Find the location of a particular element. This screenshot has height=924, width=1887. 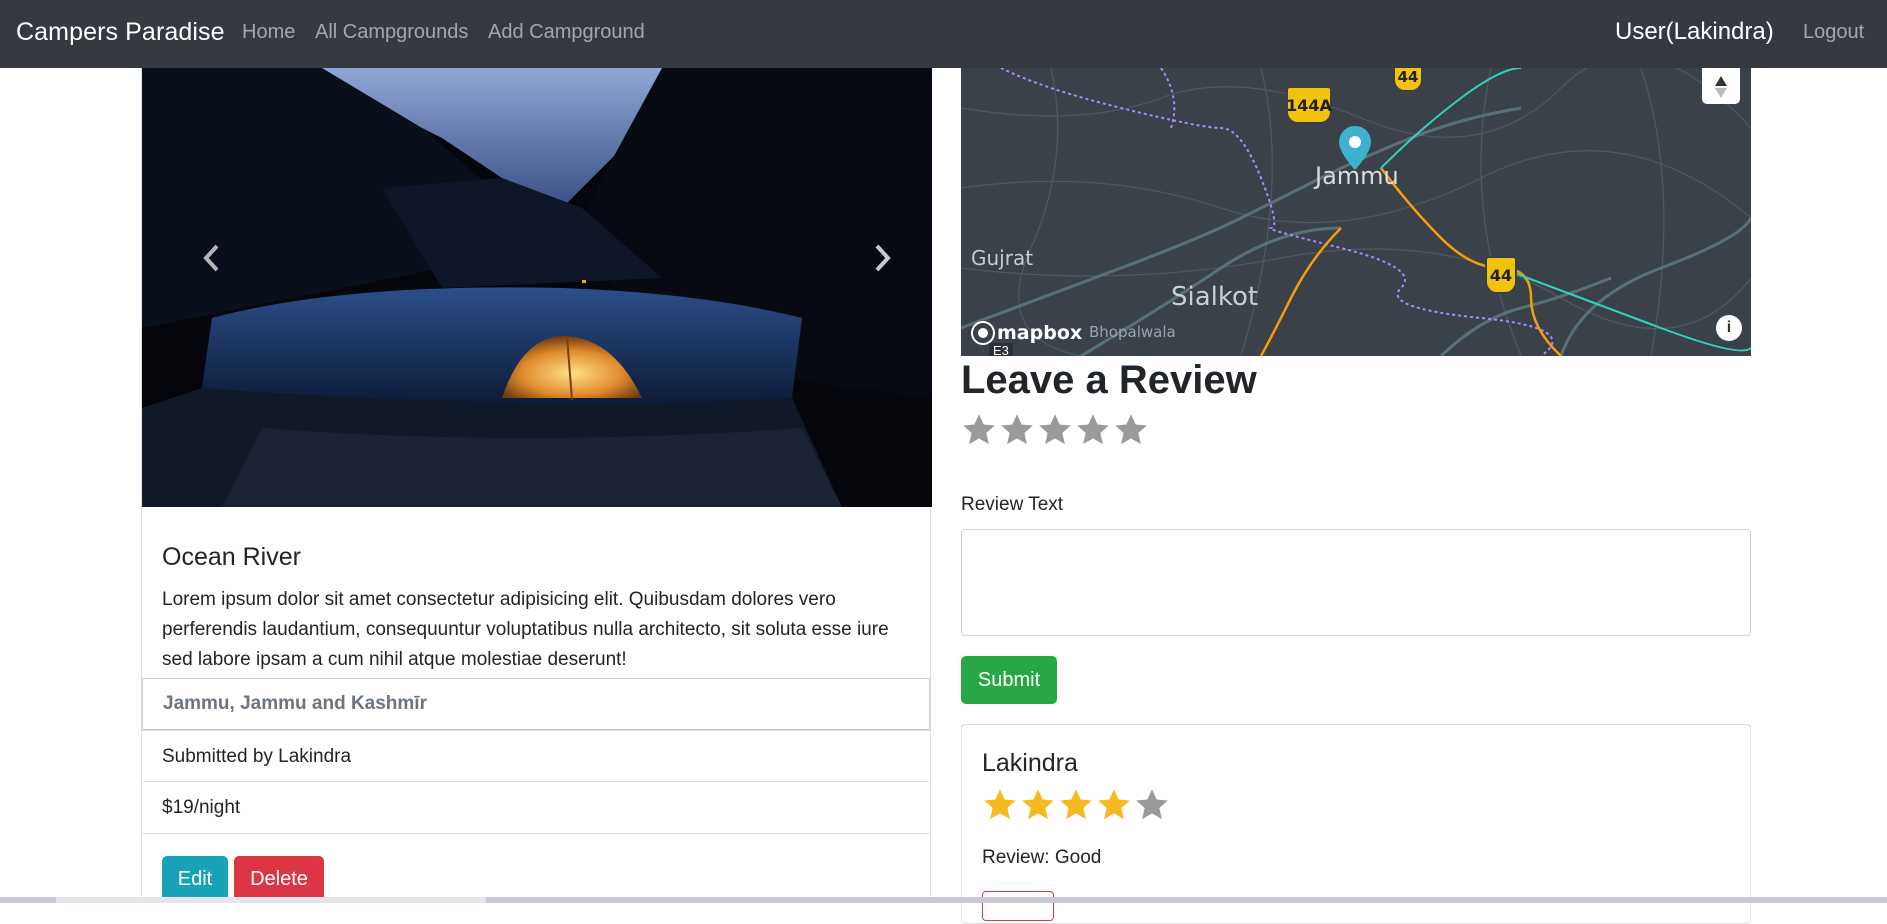

nav-home-link: Home is located at coordinates (268, 32).